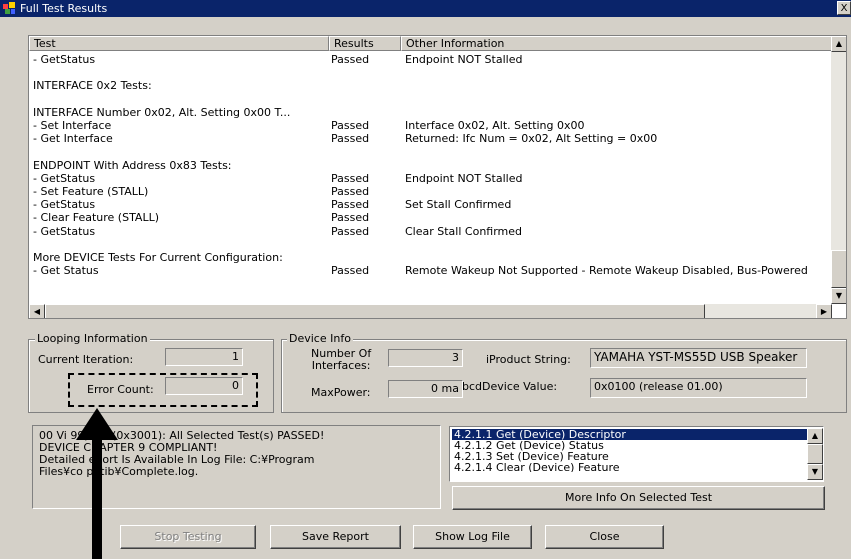 The image size is (851, 559). I want to click on current-iteration-value: 1, so click(204, 357).